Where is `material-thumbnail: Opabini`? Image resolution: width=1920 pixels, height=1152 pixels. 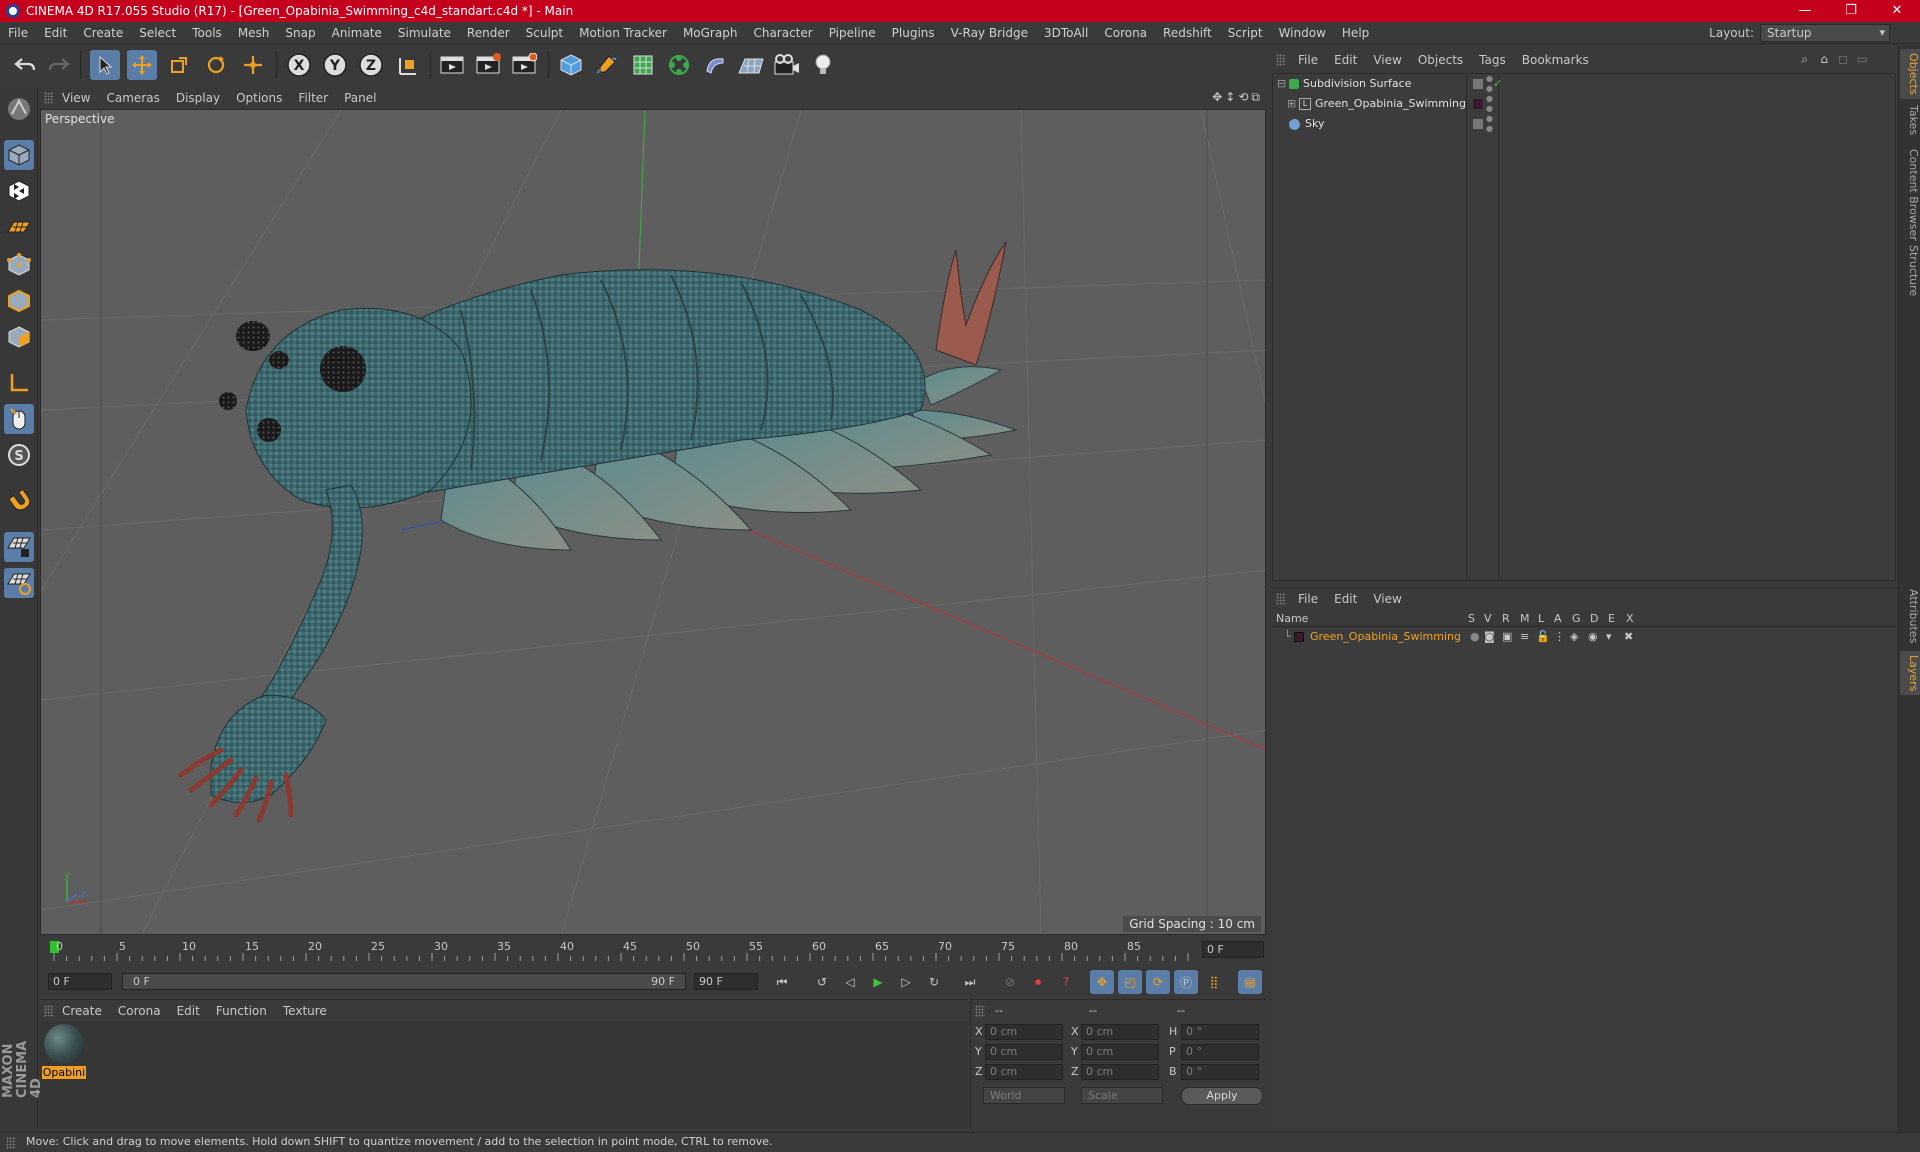
material-thumbnail: Opabini is located at coordinates (64, 1051).